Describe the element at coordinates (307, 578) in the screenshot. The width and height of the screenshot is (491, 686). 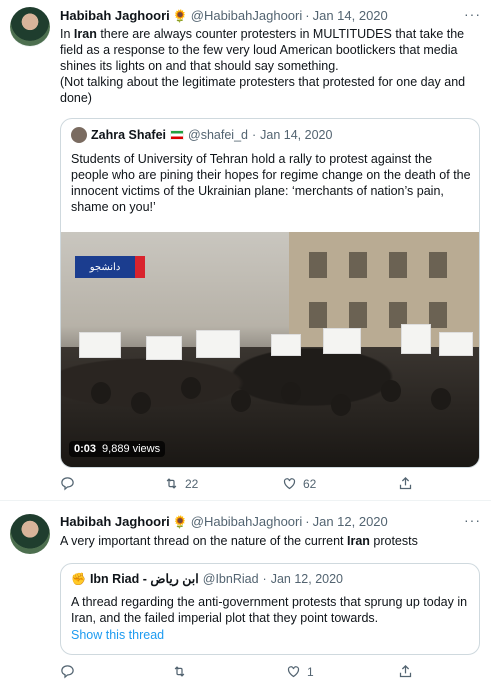
I see `quote-date: Jan 12, 2020` at that location.